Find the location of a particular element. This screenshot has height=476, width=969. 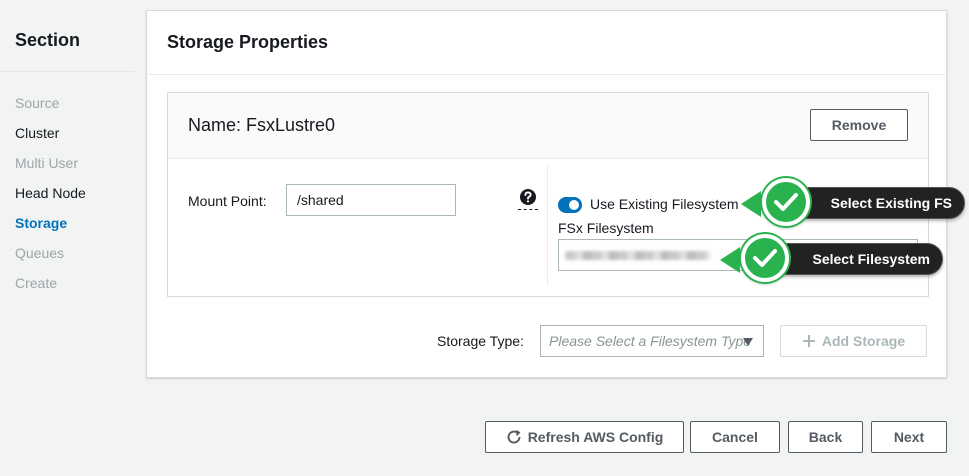

remove-button: Remove is located at coordinates (859, 125).